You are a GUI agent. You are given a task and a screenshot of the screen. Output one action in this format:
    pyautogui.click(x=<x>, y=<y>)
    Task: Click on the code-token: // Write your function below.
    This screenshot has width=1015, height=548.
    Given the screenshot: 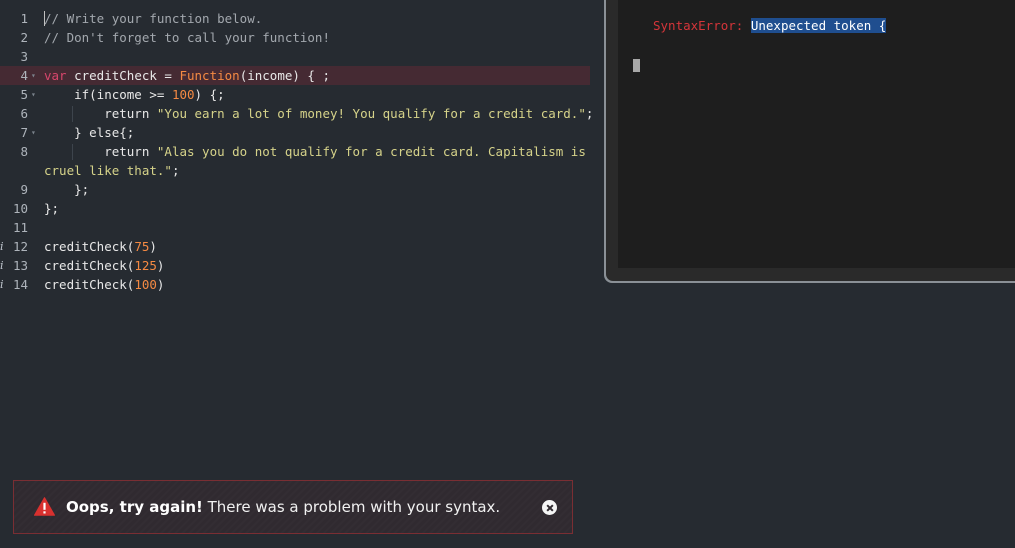 What is the action you would take?
    pyautogui.click(x=153, y=18)
    